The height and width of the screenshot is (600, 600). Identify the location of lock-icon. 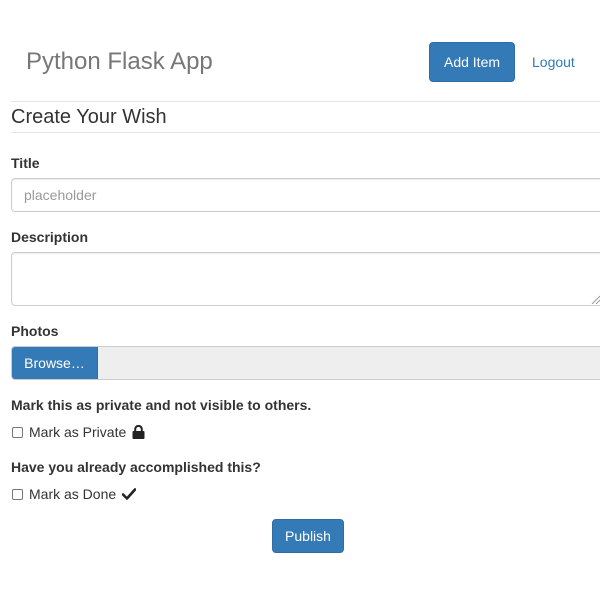
(138, 431).